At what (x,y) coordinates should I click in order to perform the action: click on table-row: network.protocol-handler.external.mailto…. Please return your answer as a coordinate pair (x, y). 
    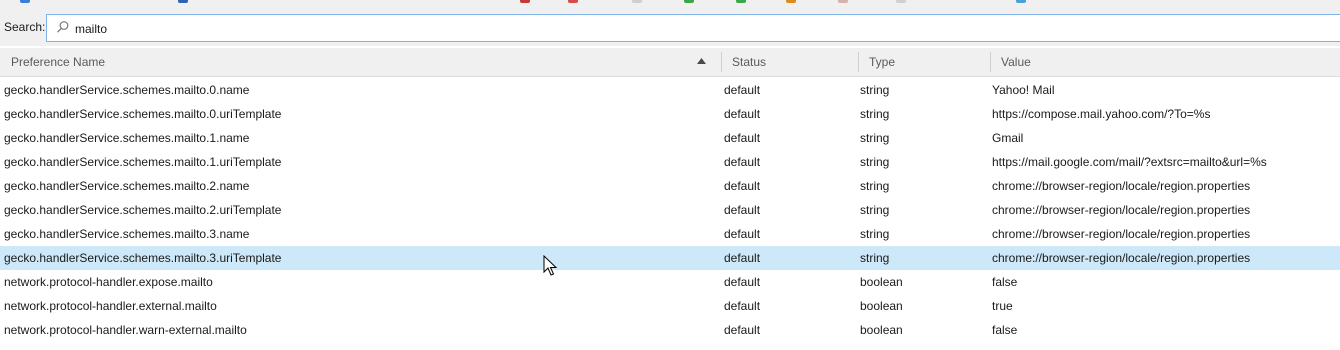
    Looking at the image, I should click on (670, 306).